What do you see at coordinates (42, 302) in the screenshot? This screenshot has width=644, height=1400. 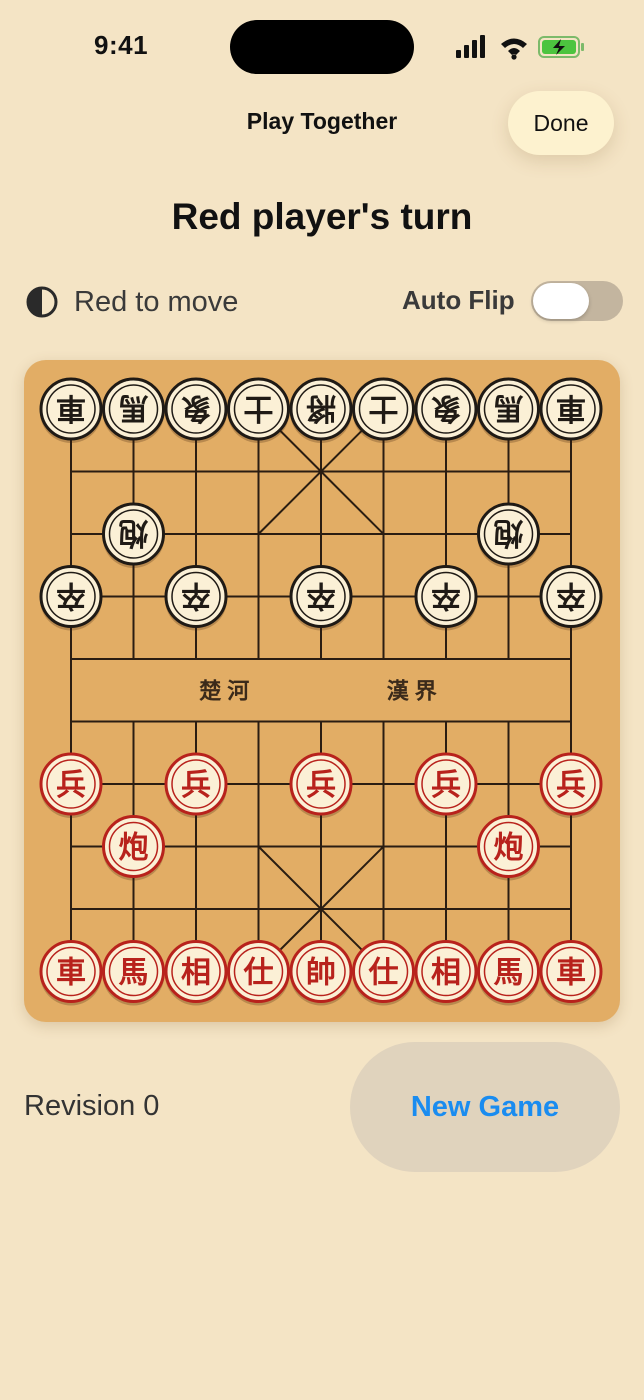 I see `half-circle-icon` at bounding box center [42, 302].